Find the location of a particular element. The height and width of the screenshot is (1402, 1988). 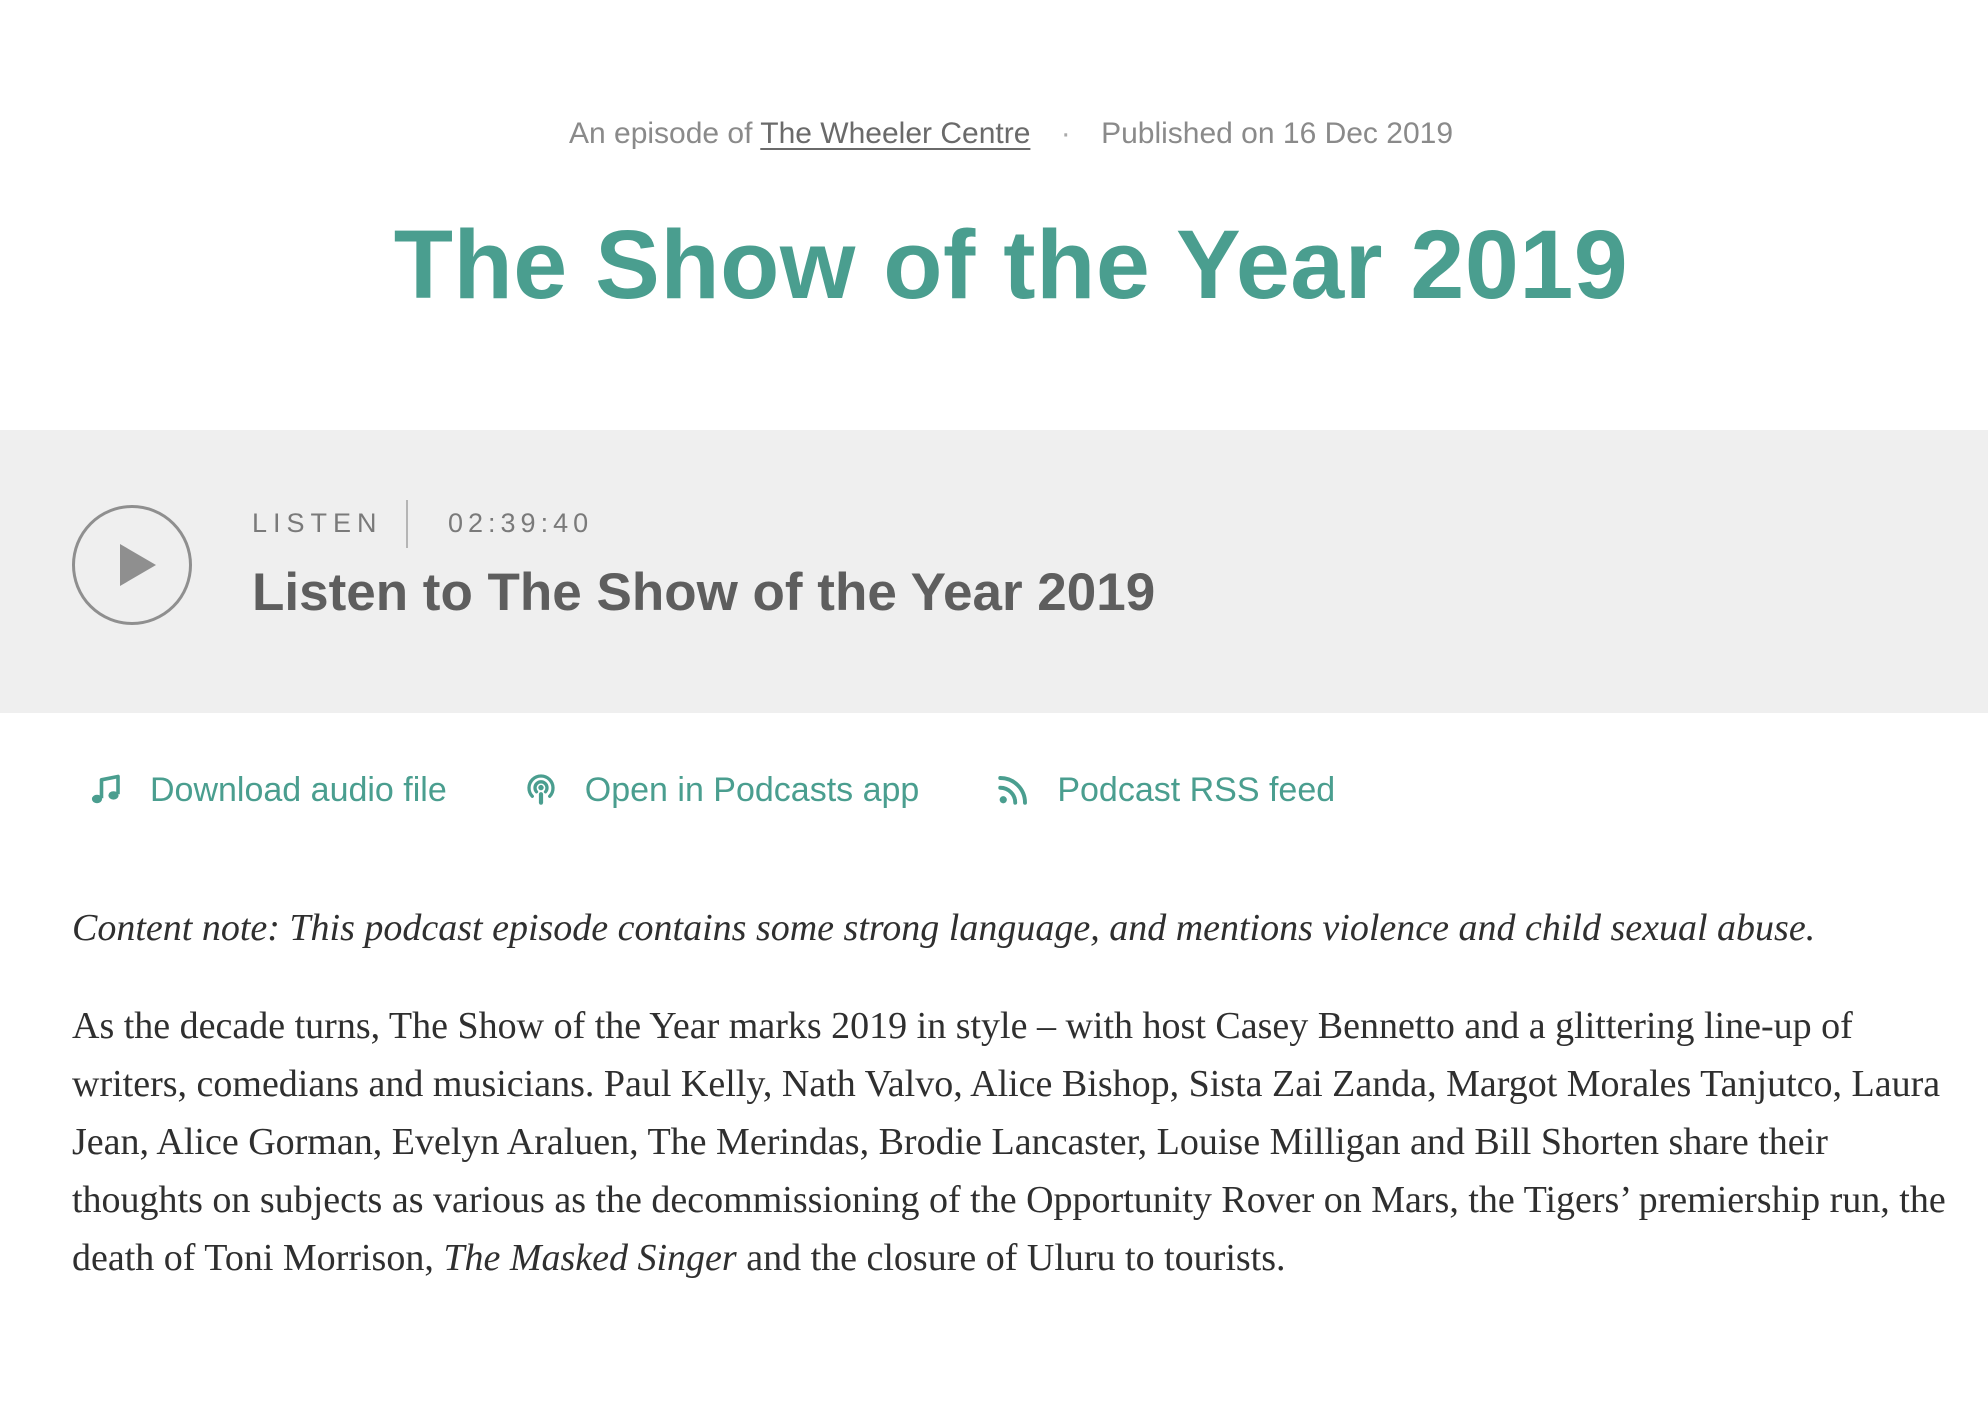

download-audio-link: Download audio file is located at coordinates (267, 790).